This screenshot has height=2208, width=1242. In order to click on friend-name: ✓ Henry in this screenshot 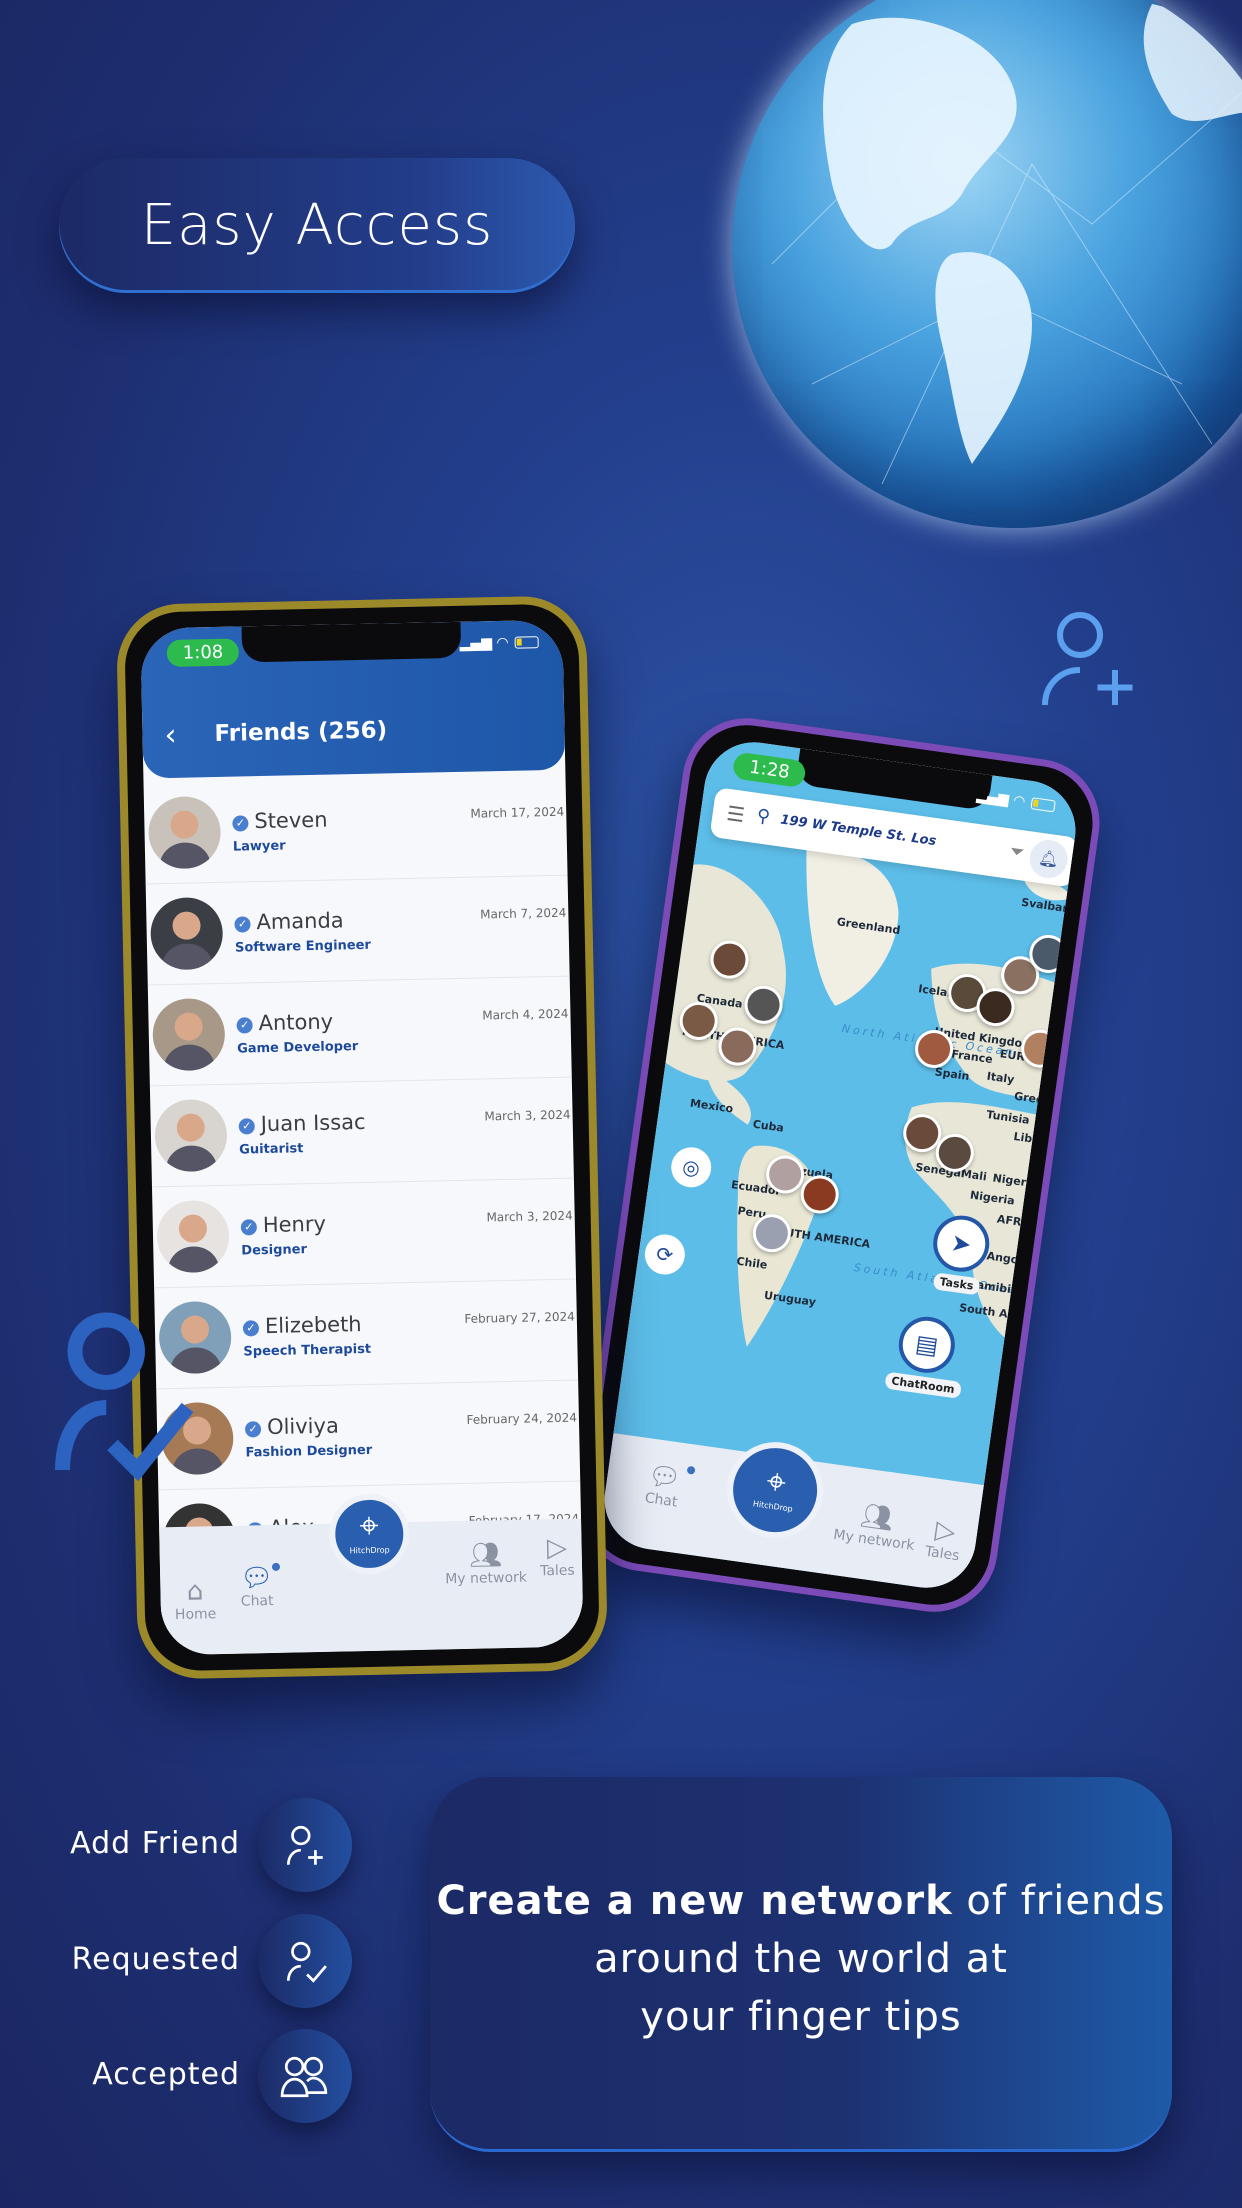, I will do `click(283, 1224)`.